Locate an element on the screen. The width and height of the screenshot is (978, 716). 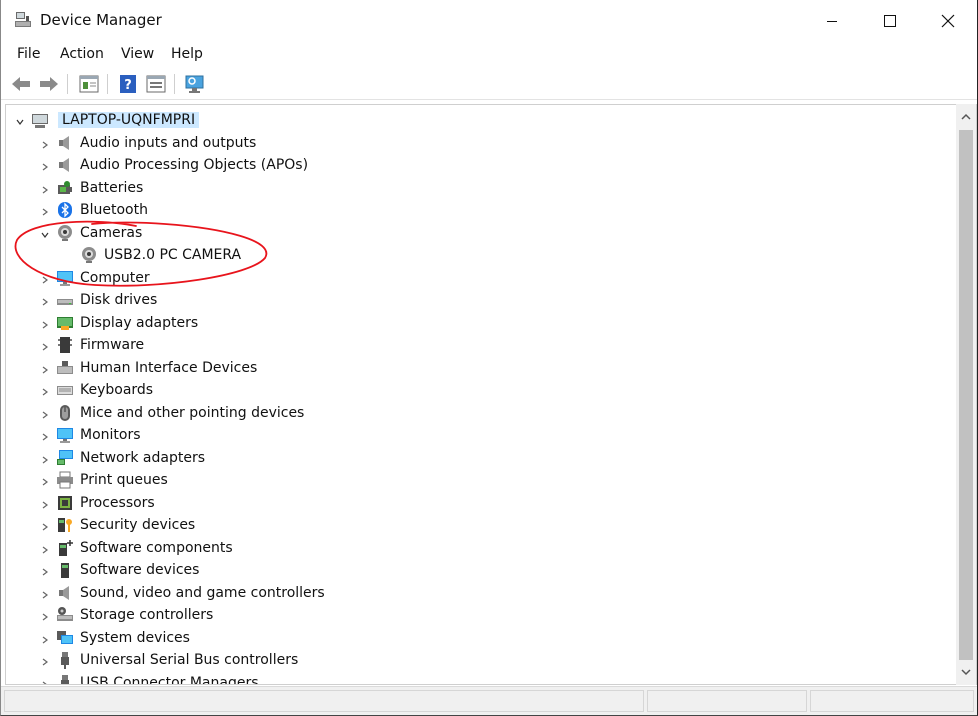
tree-category: Audio inputs and outputs is located at coordinates (481, 143).